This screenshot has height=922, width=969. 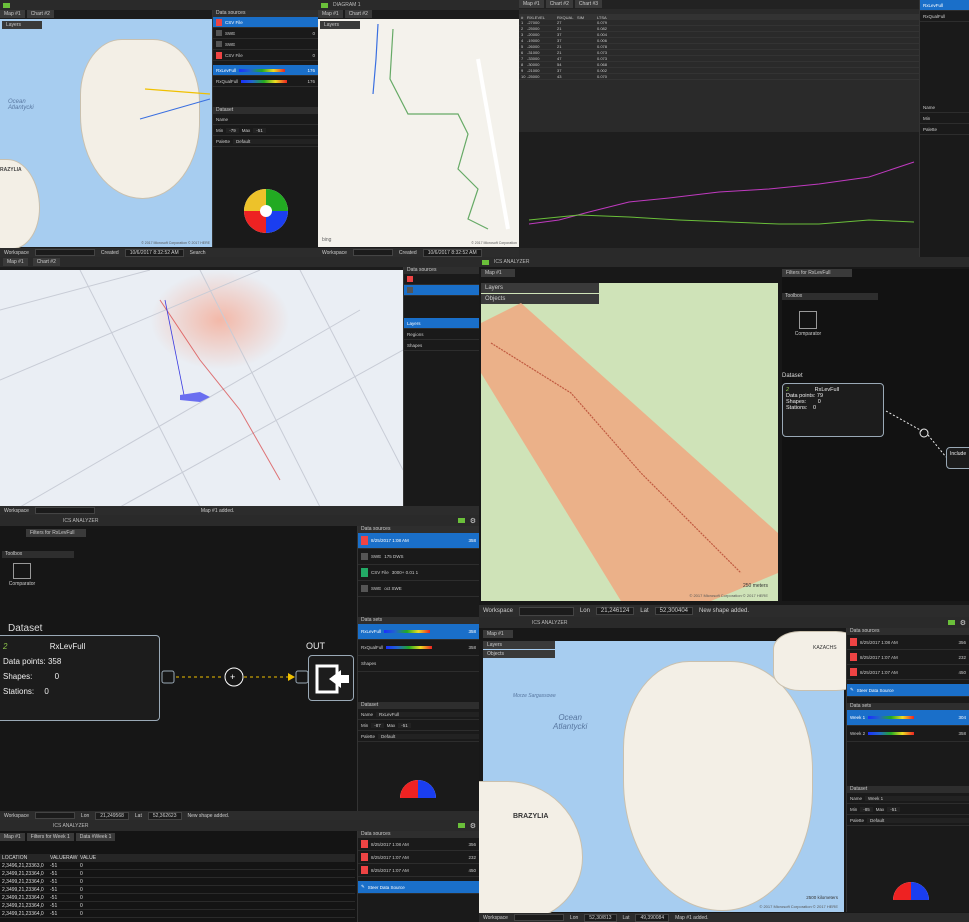 What do you see at coordinates (50, 837) in the screenshot?
I see `tab-filters: Filters for Week 1` at bounding box center [50, 837].